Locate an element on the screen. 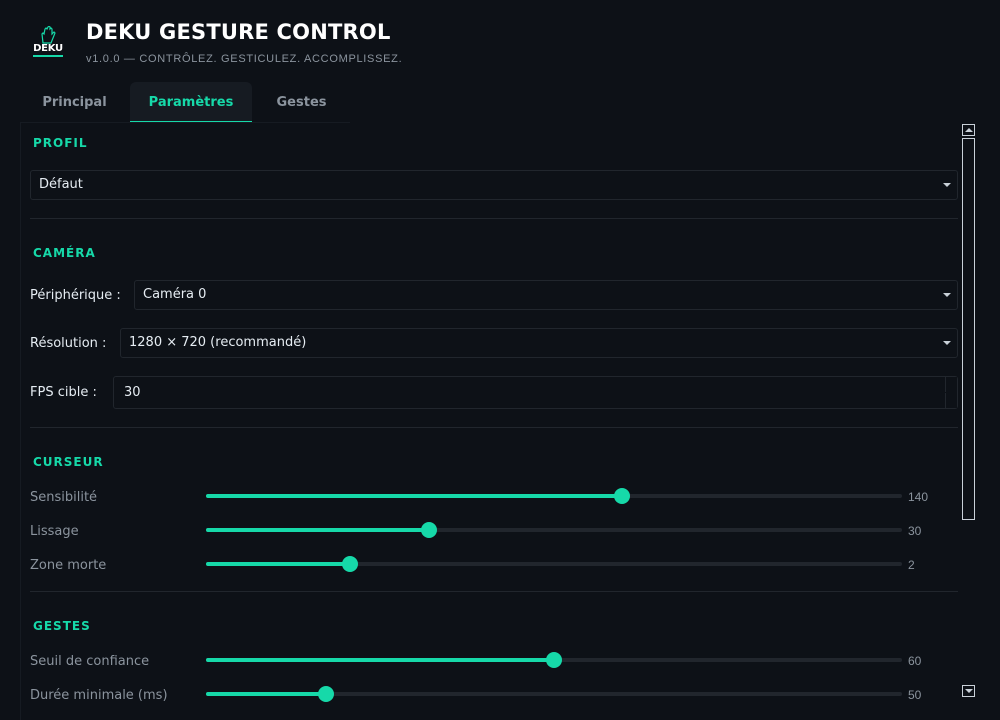  vertical-scrollbar is located at coordinates (969, 411).